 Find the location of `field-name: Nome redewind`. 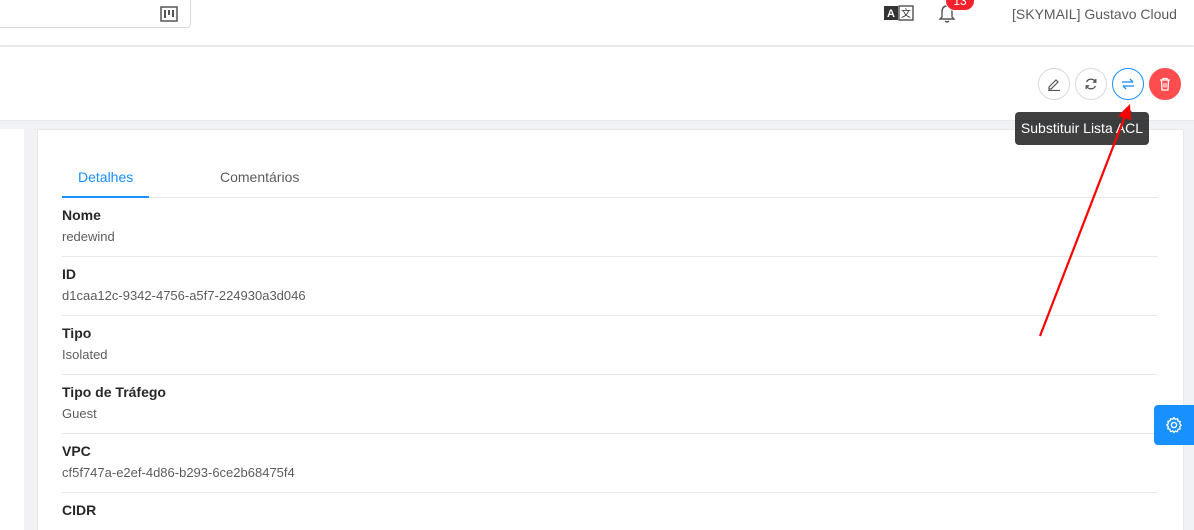

field-name: Nome redewind is located at coordinates (610, 227).